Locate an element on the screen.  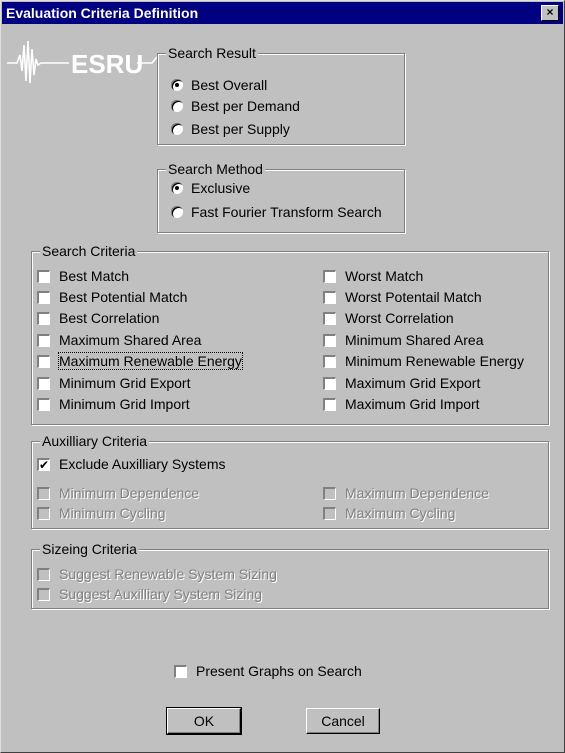
check-max-dependence: Maximum Dependence is located at coordinates (406, 493).